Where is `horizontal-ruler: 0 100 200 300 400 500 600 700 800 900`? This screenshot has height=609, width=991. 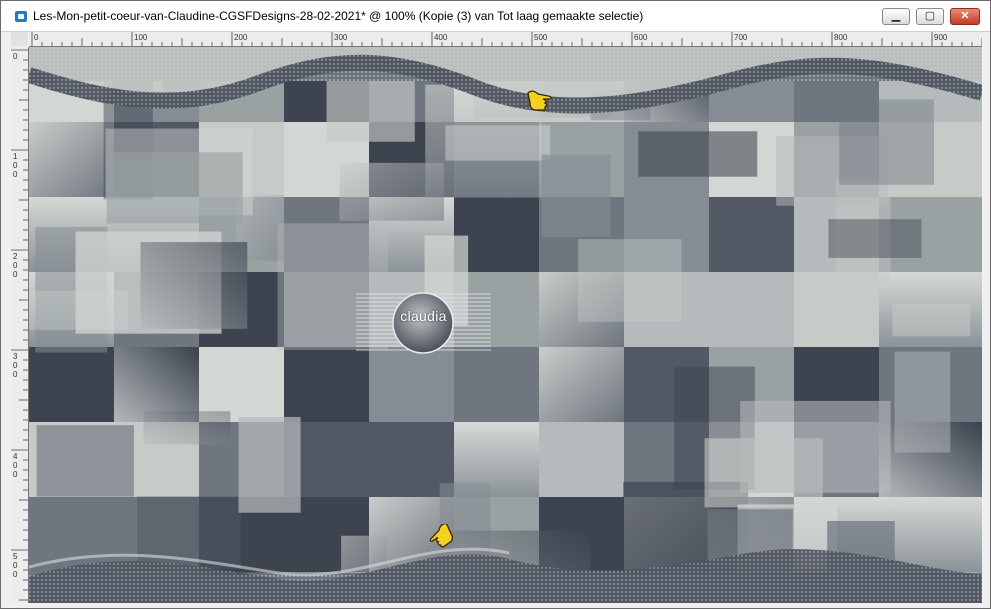 horizontal-ruler: 0 100 200 300 400 500 600 700 800 900 is located at coordinates (506, 39).